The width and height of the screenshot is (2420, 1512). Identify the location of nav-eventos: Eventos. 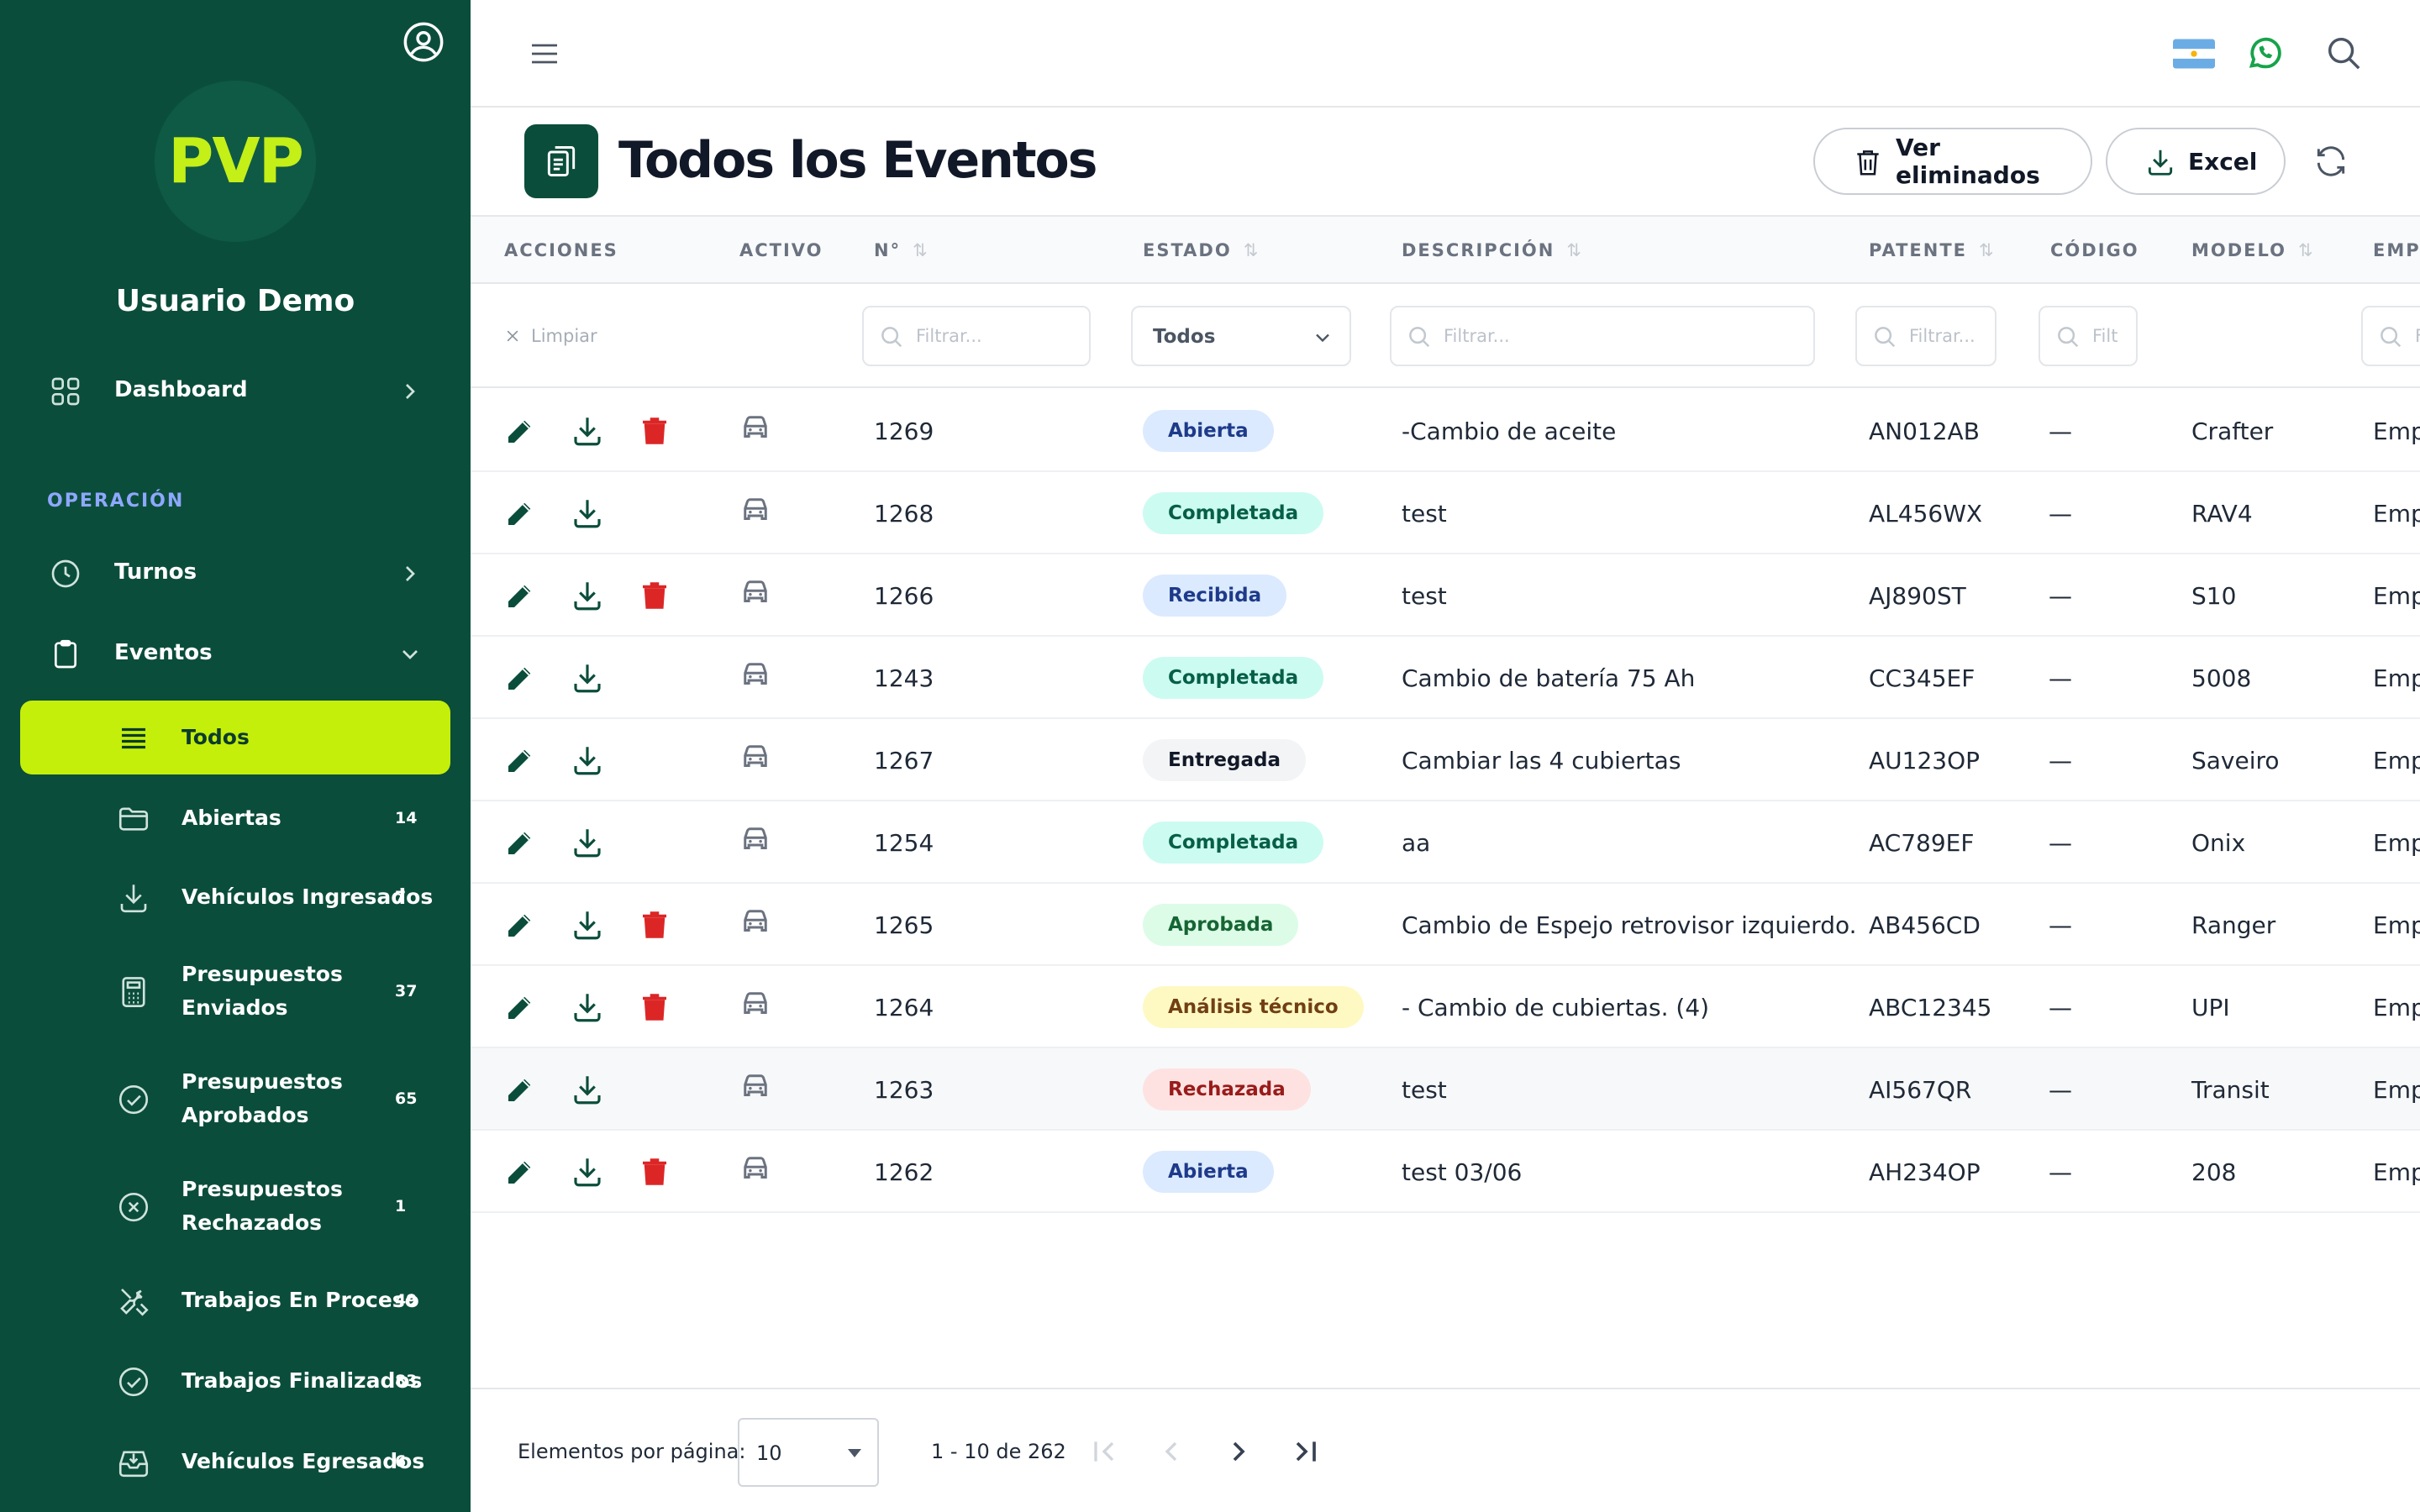
(235, 652).